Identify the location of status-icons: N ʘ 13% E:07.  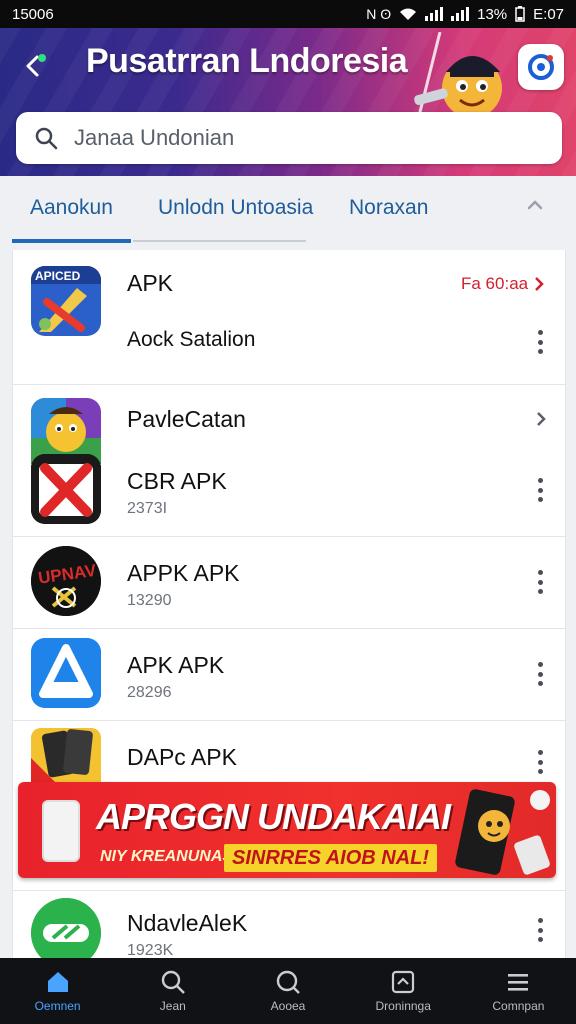
(465, 14).